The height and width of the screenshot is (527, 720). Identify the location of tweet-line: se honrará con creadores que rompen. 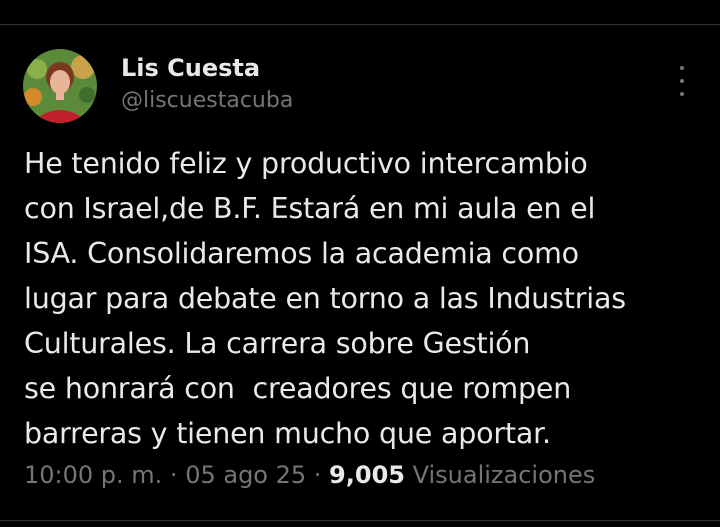
(298, 388).